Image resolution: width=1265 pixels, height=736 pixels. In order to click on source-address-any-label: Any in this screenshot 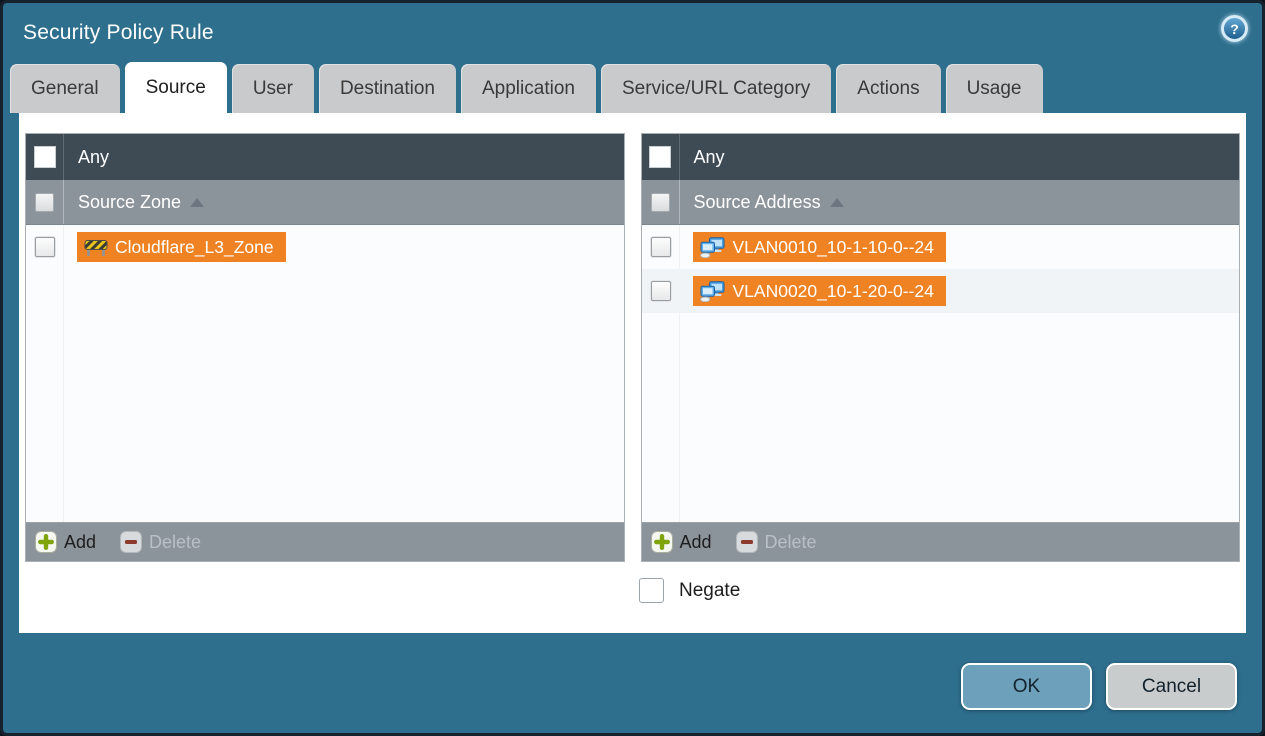, I will do `click(709, 156)`.